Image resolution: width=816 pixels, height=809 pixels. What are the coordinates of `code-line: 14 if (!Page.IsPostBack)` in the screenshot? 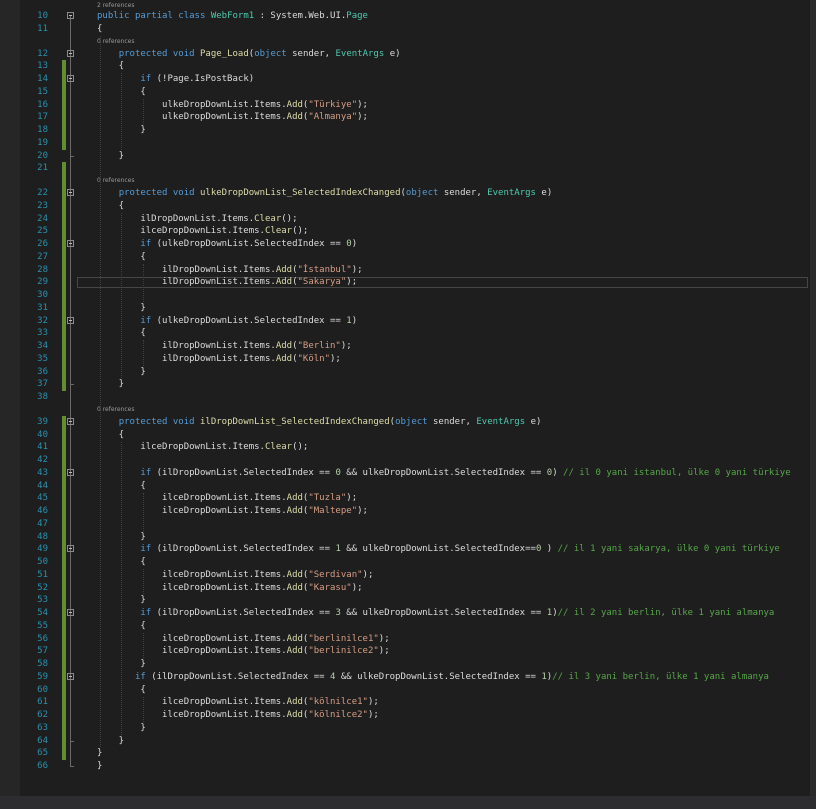 It's located at (408, 79).